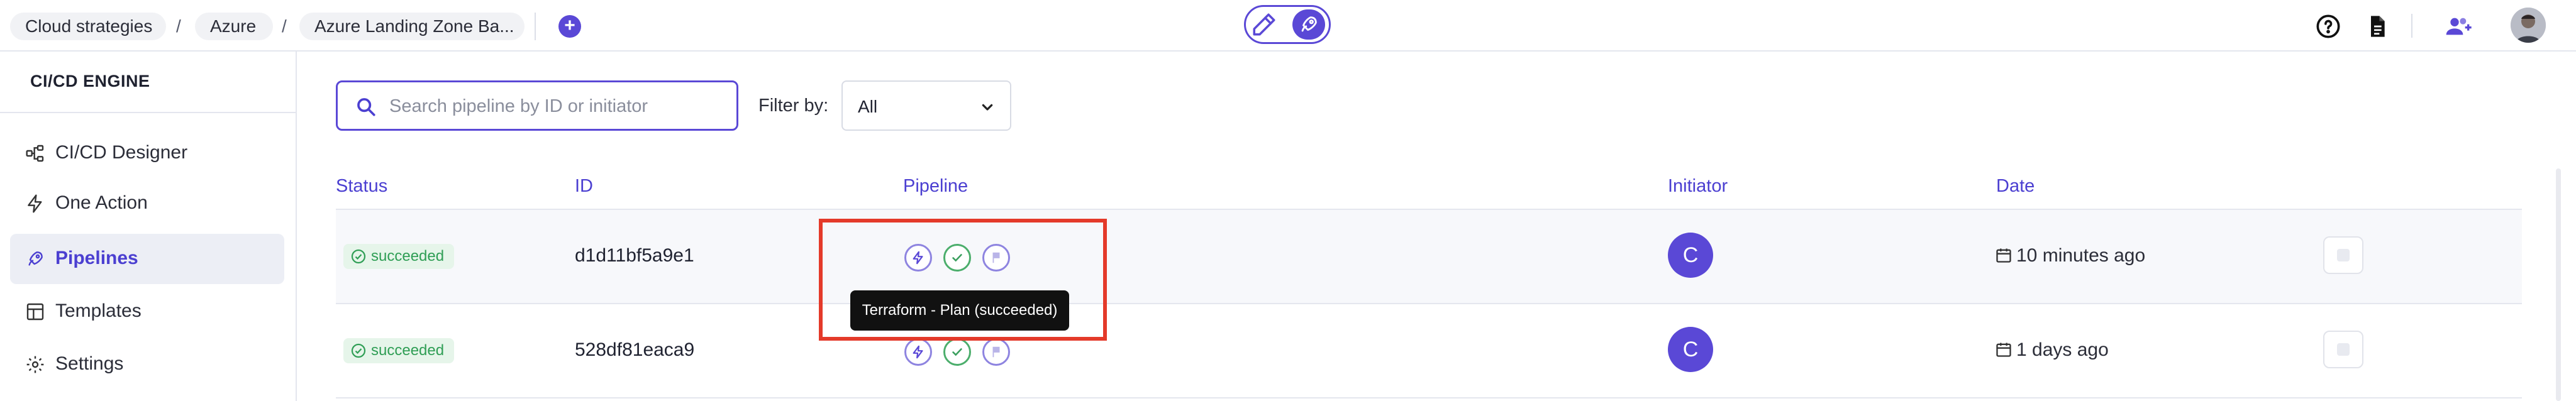 This screenshot has height=401, width=2576. Describe the element at coordinates (234, 26) in the screenshot. I see `breadcrumb-item-azure: Azure` at that location.